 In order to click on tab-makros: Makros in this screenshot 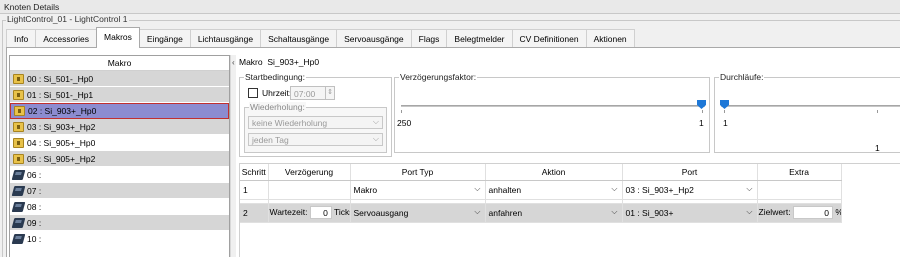, I will do `click(118, 37)`.